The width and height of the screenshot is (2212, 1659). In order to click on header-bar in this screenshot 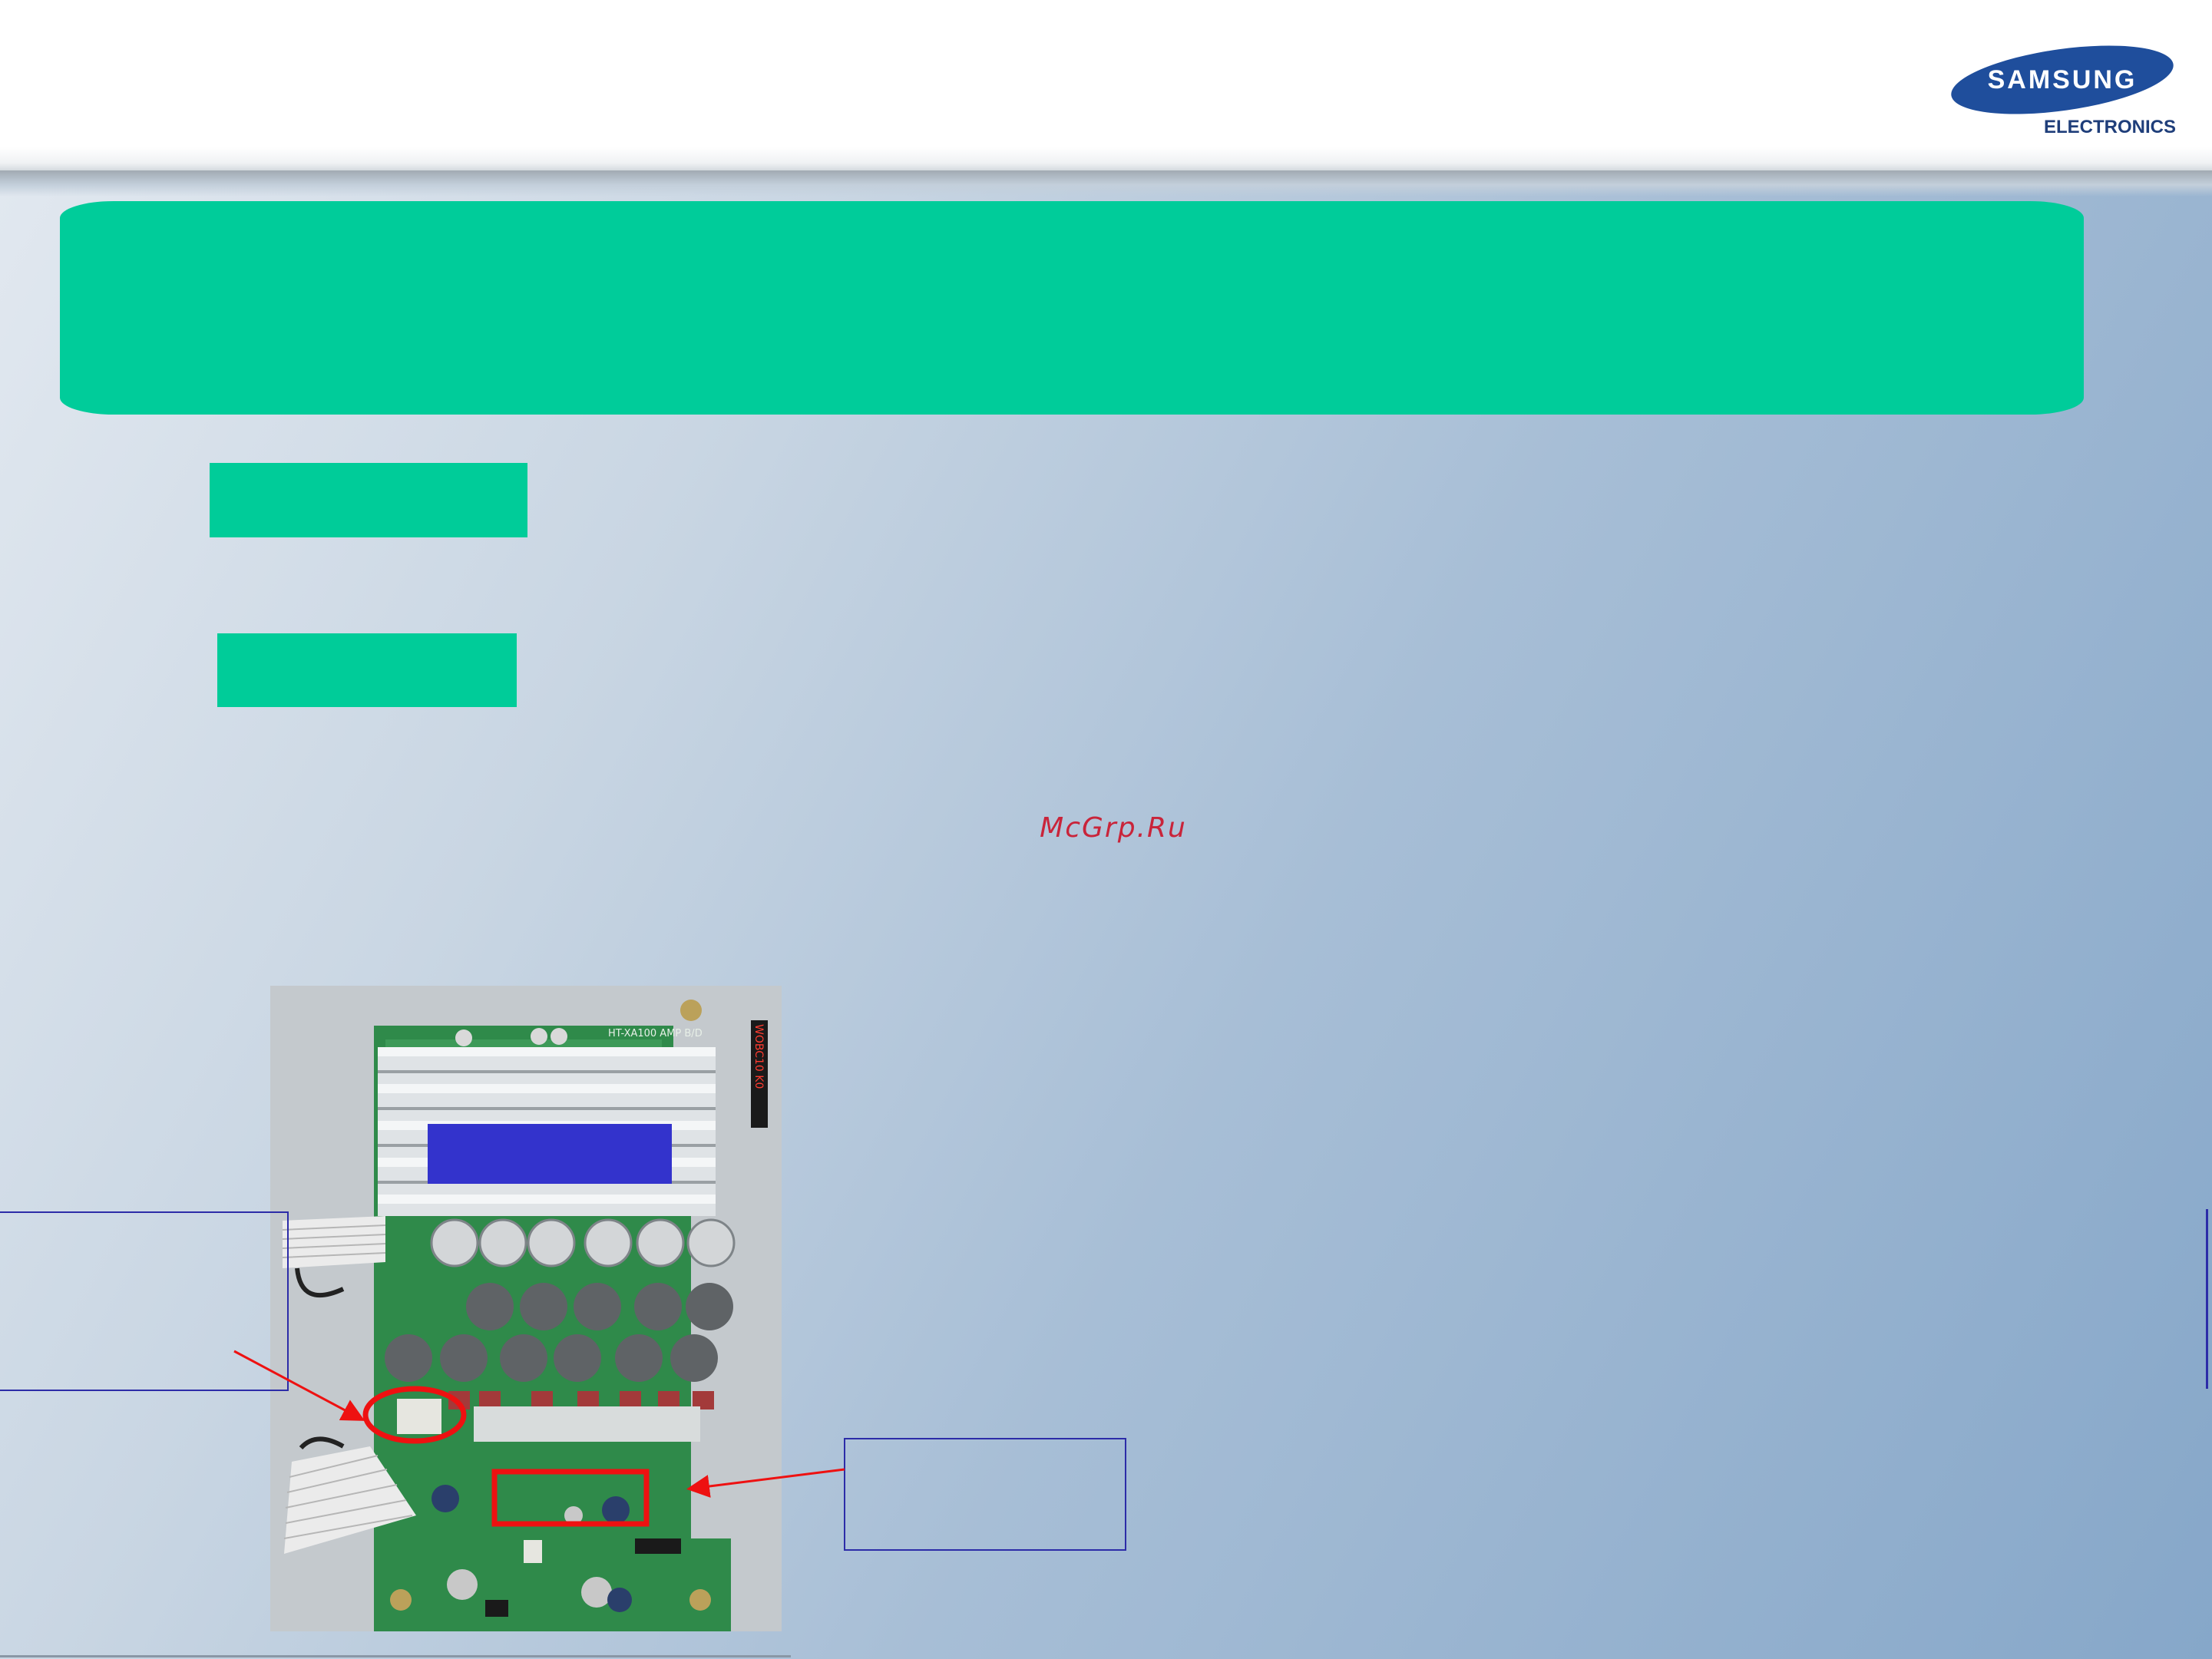, I will do `click(1106, 87)`.